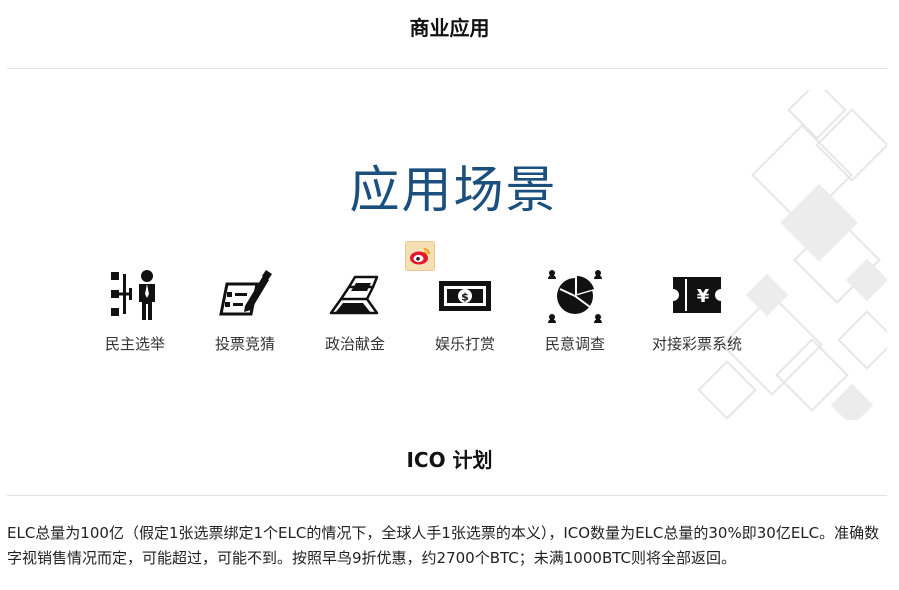  I want to click on scenario-election: 民主选举, so click(135, 309).